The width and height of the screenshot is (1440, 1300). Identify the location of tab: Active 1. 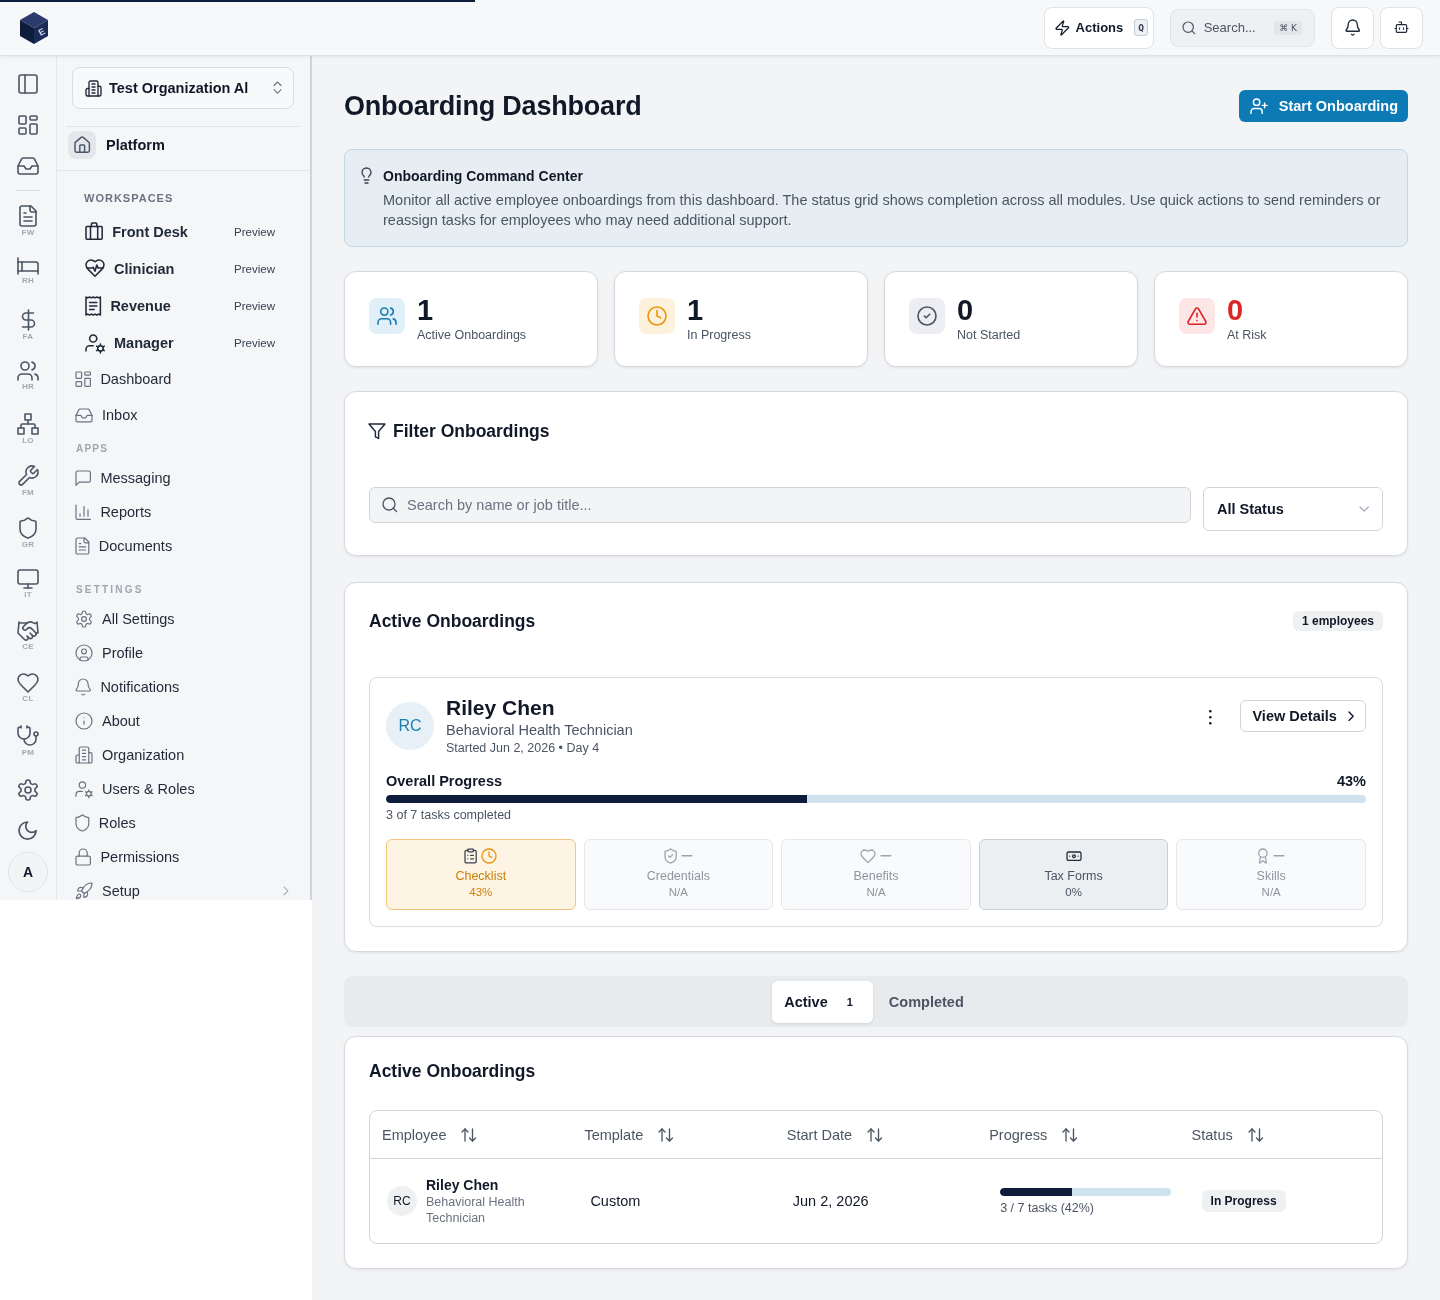
(822, 1001).